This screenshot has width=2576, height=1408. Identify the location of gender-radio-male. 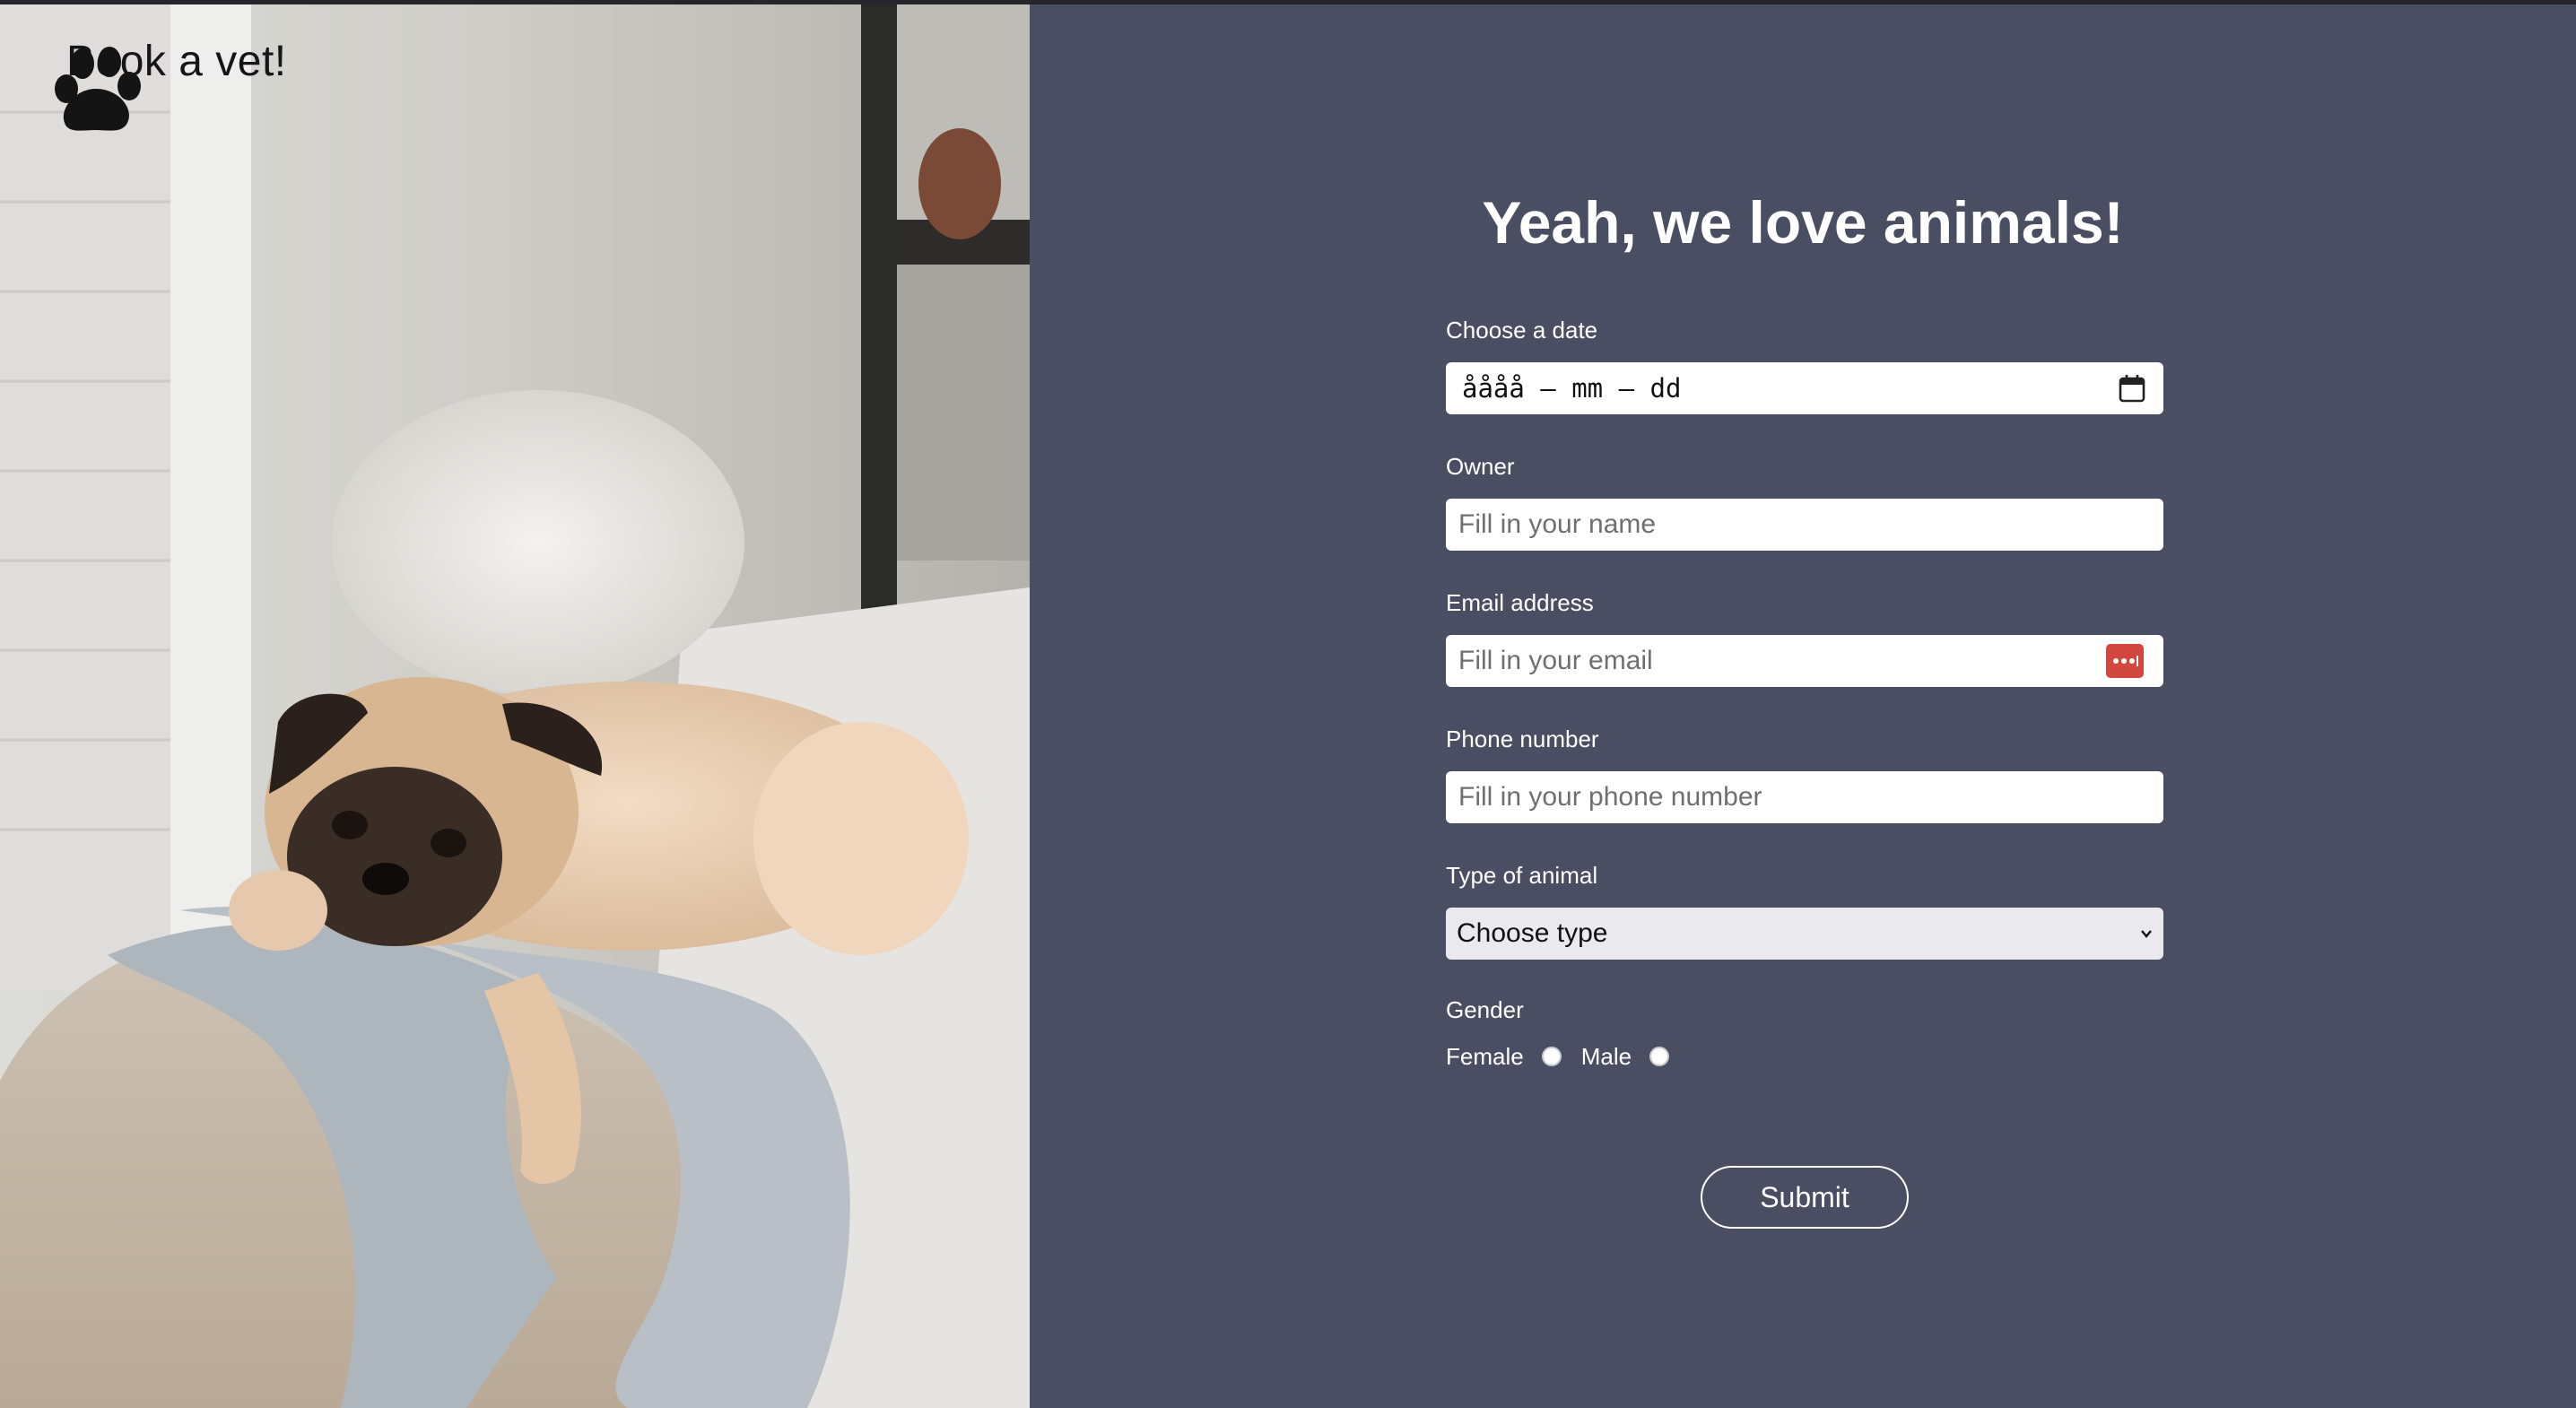
(1659, 1056).